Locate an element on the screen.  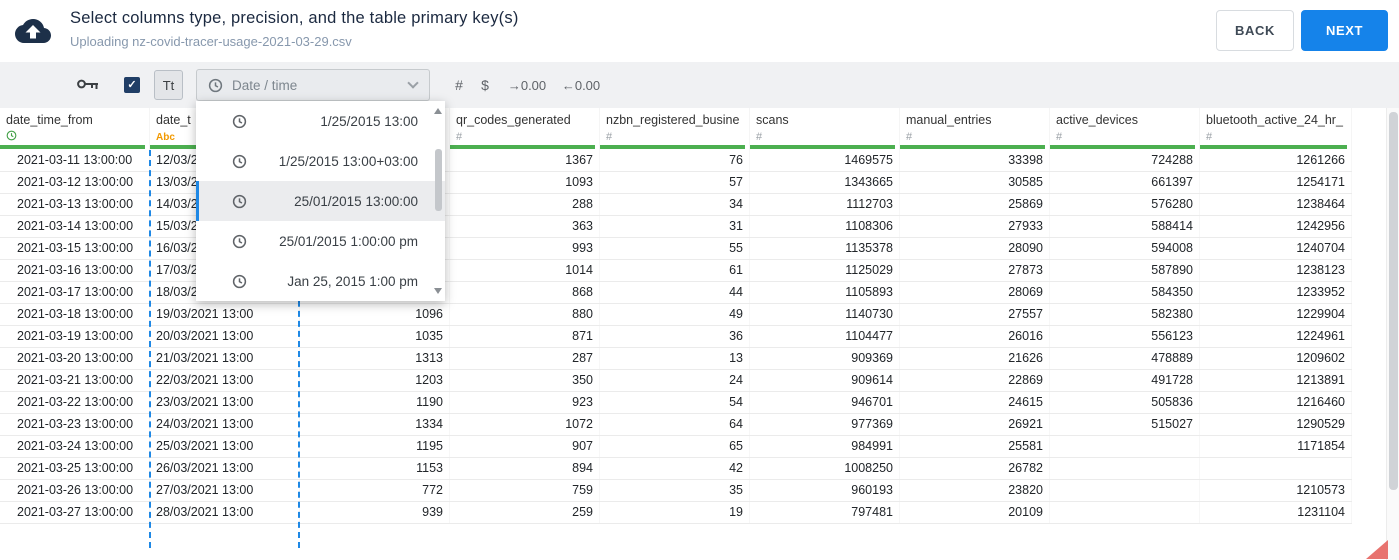
date-format-option: 25/01/2015 13:00:00 is located at coordinates (320, 201).